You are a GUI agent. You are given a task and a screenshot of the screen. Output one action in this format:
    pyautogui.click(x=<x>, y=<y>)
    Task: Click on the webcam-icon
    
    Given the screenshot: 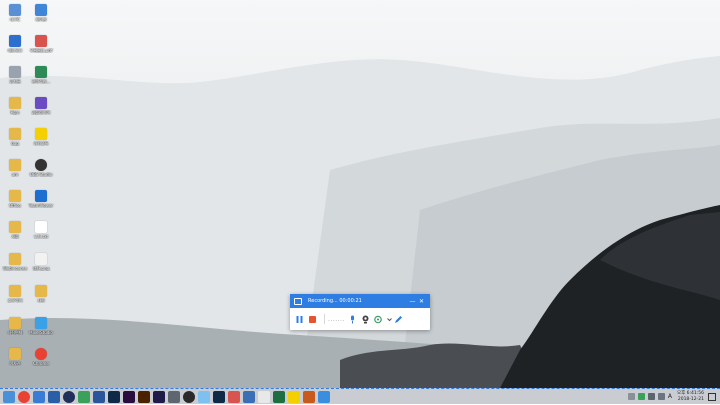 What is the action you would take?
    pyautogui.click(x=365, y=319)
    